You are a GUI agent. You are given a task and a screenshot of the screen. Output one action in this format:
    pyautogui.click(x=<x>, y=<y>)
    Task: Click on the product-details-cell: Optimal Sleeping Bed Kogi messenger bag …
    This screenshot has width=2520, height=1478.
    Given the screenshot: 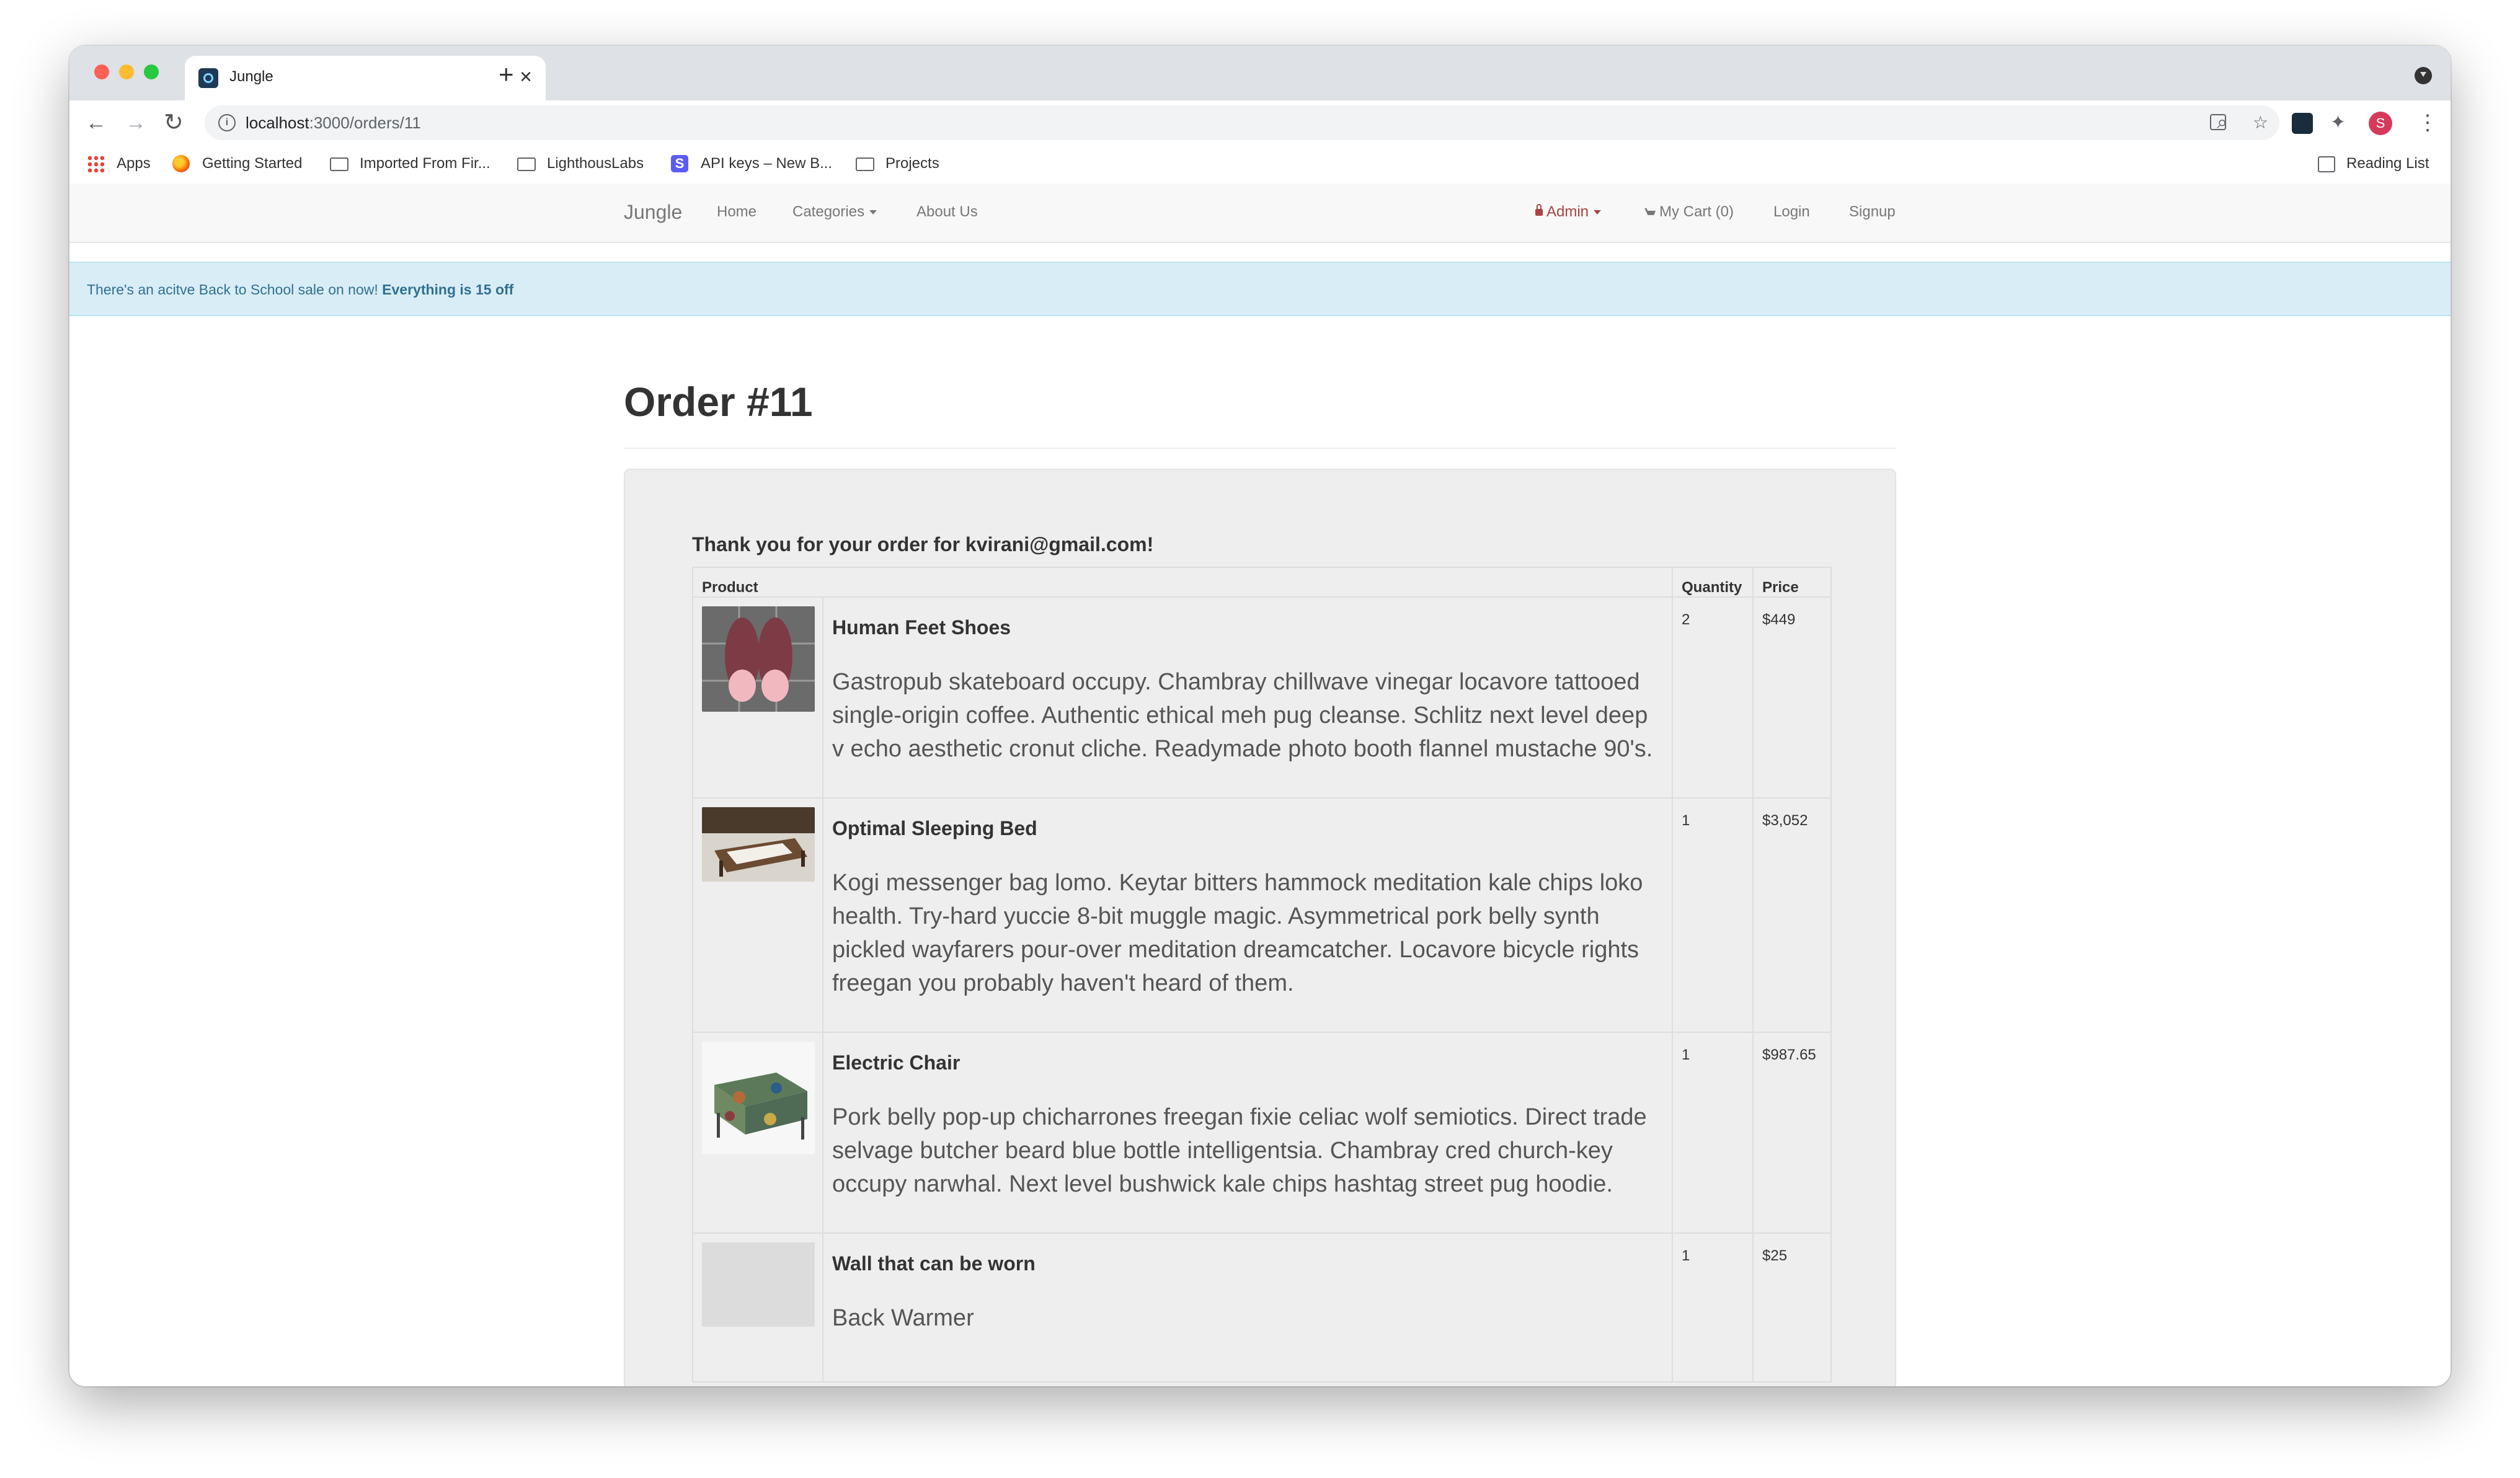 What is the action you would take?
    pyautogui.click(x=1248, y=915)
    